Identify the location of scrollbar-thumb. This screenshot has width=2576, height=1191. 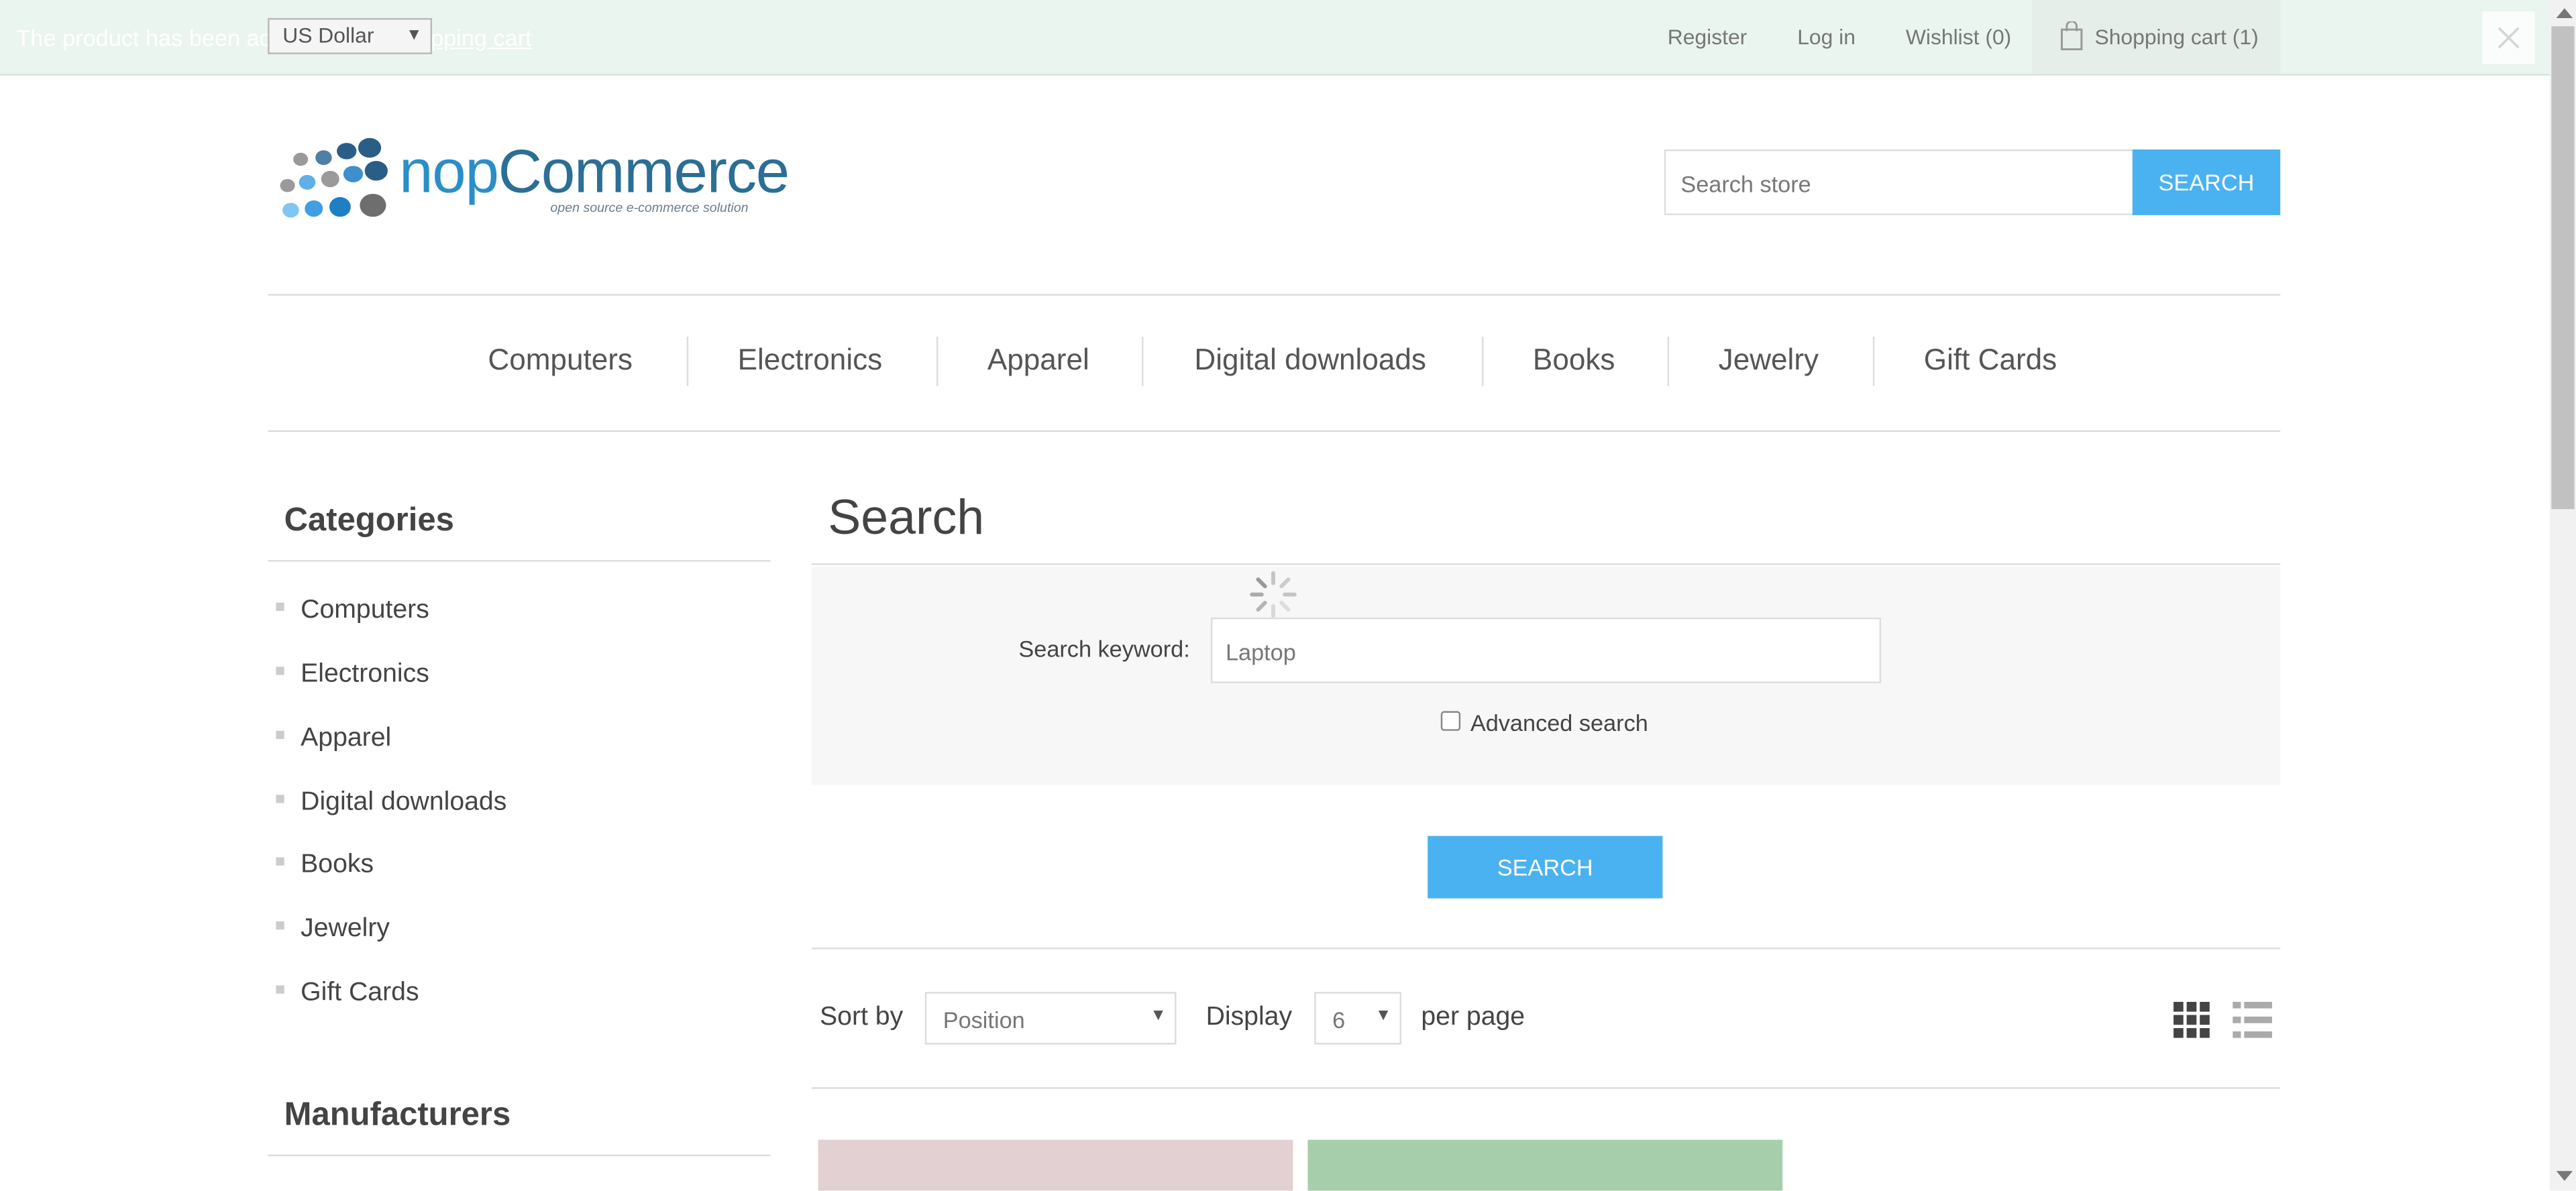
(2563, 268).